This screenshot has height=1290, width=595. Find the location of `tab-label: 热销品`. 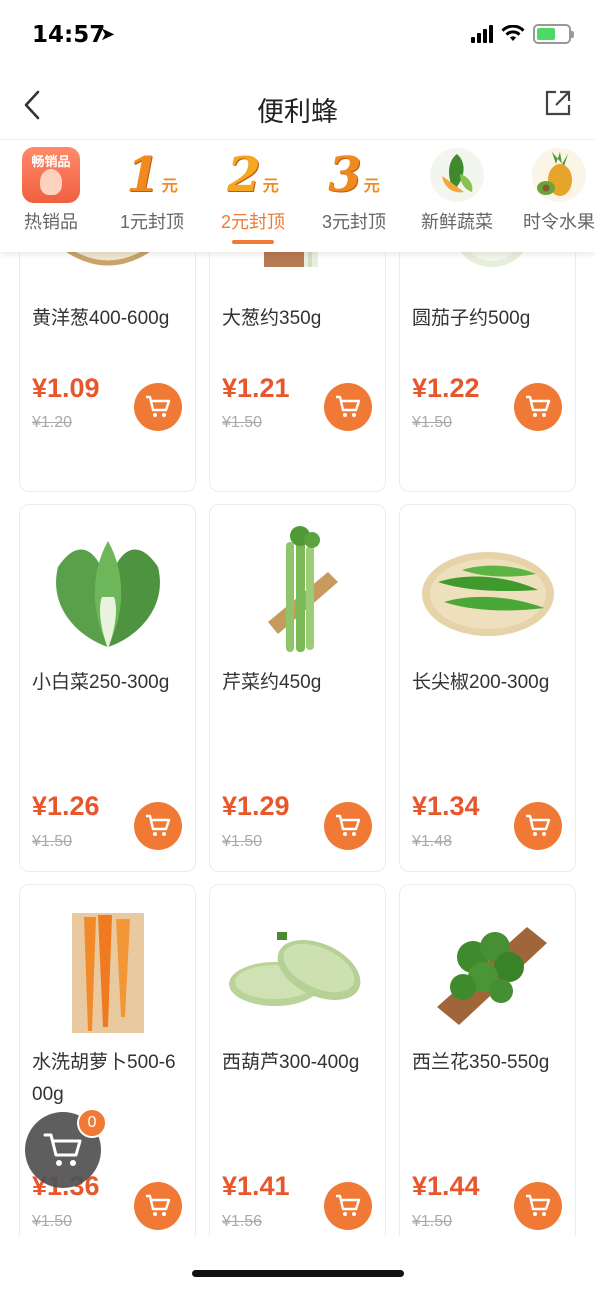

tab-label: 热销品 is located at coordinates (51, 222).